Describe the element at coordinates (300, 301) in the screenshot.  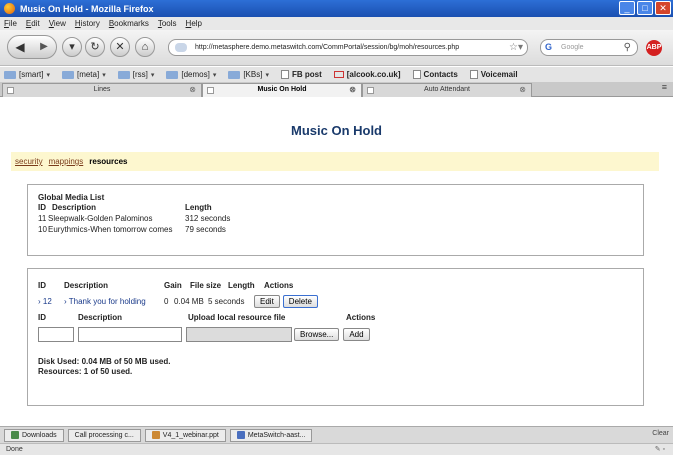
I see `delete-button: Delete` at that location.